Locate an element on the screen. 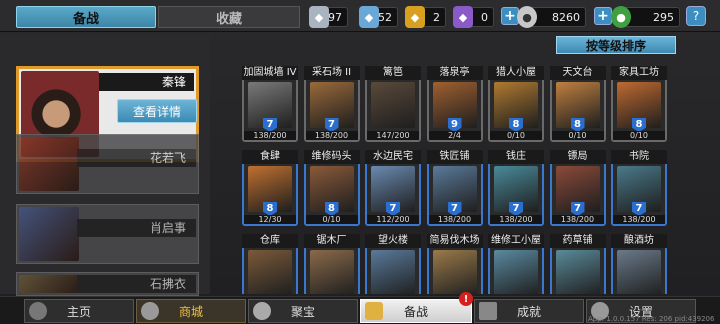 The image size is (720, 324). building-card: 采石场 II 7 138/200 is located at coordinates (331, 104).